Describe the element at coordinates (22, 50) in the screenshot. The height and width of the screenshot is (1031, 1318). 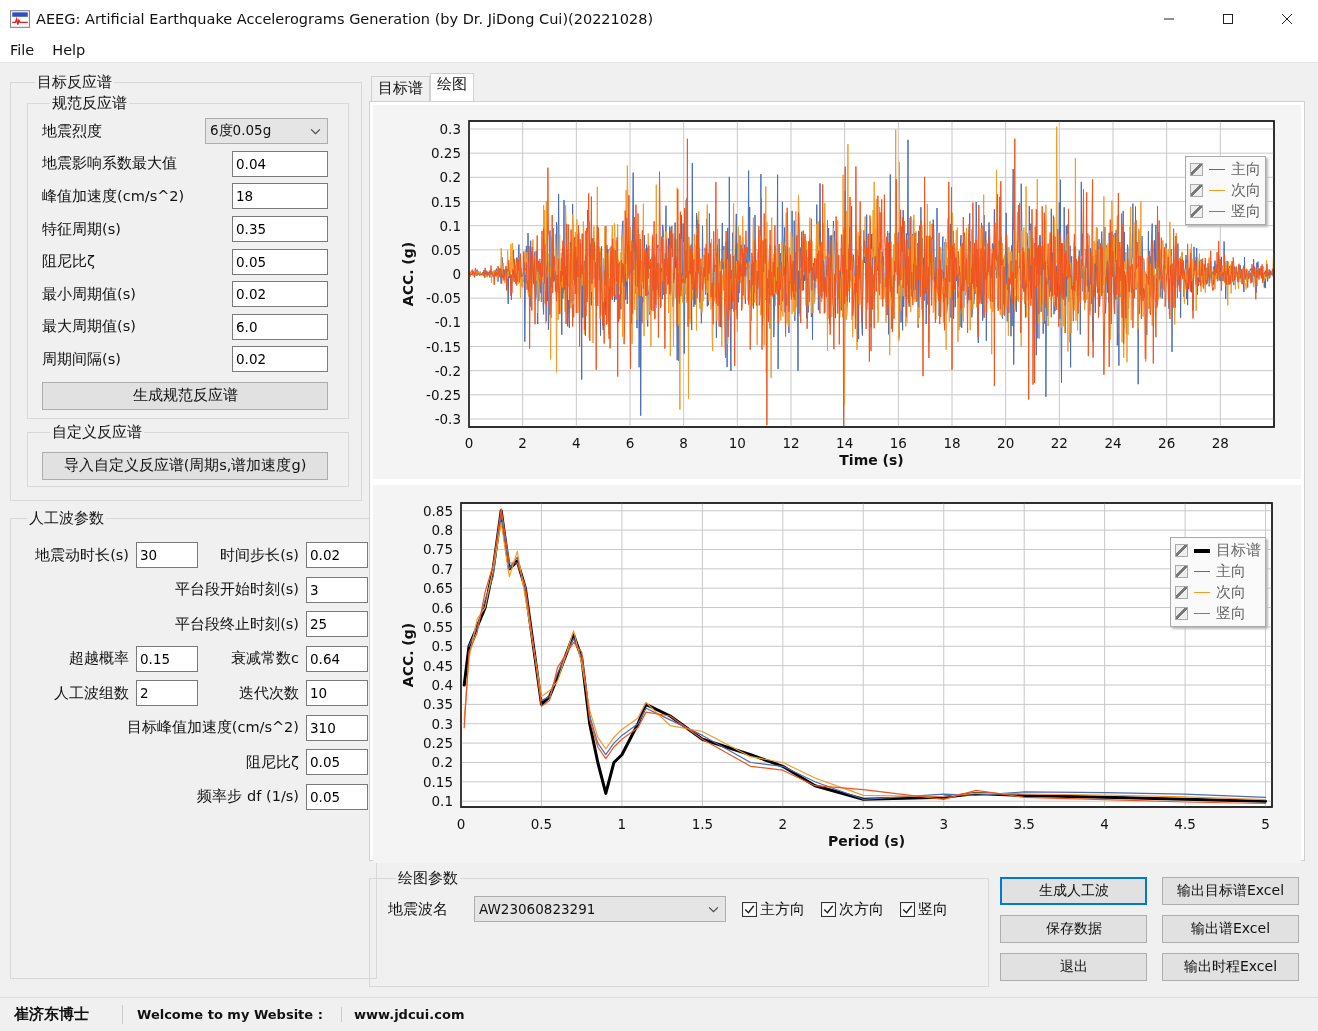
I see `menu-item: File` at that location.